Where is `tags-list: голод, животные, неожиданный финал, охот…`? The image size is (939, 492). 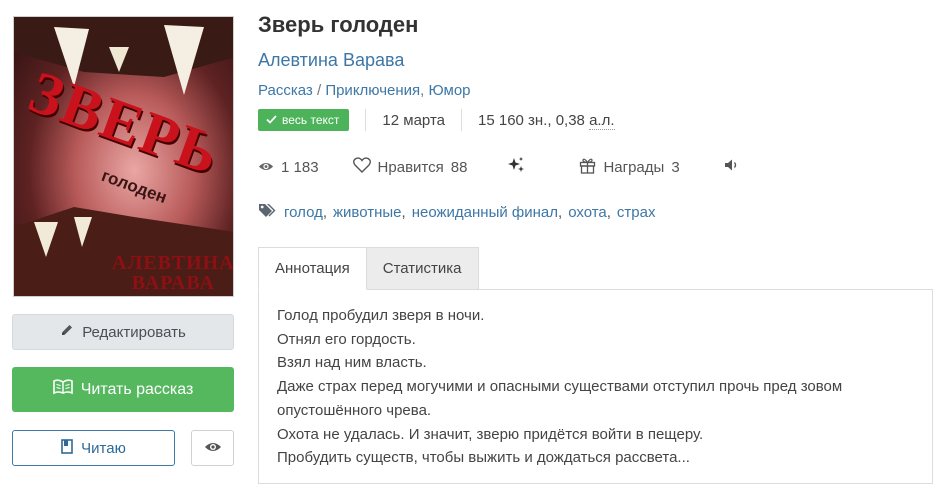
tags-list: голод, животные, неожиданный финал, охот… is located at coordinates (456, 212).